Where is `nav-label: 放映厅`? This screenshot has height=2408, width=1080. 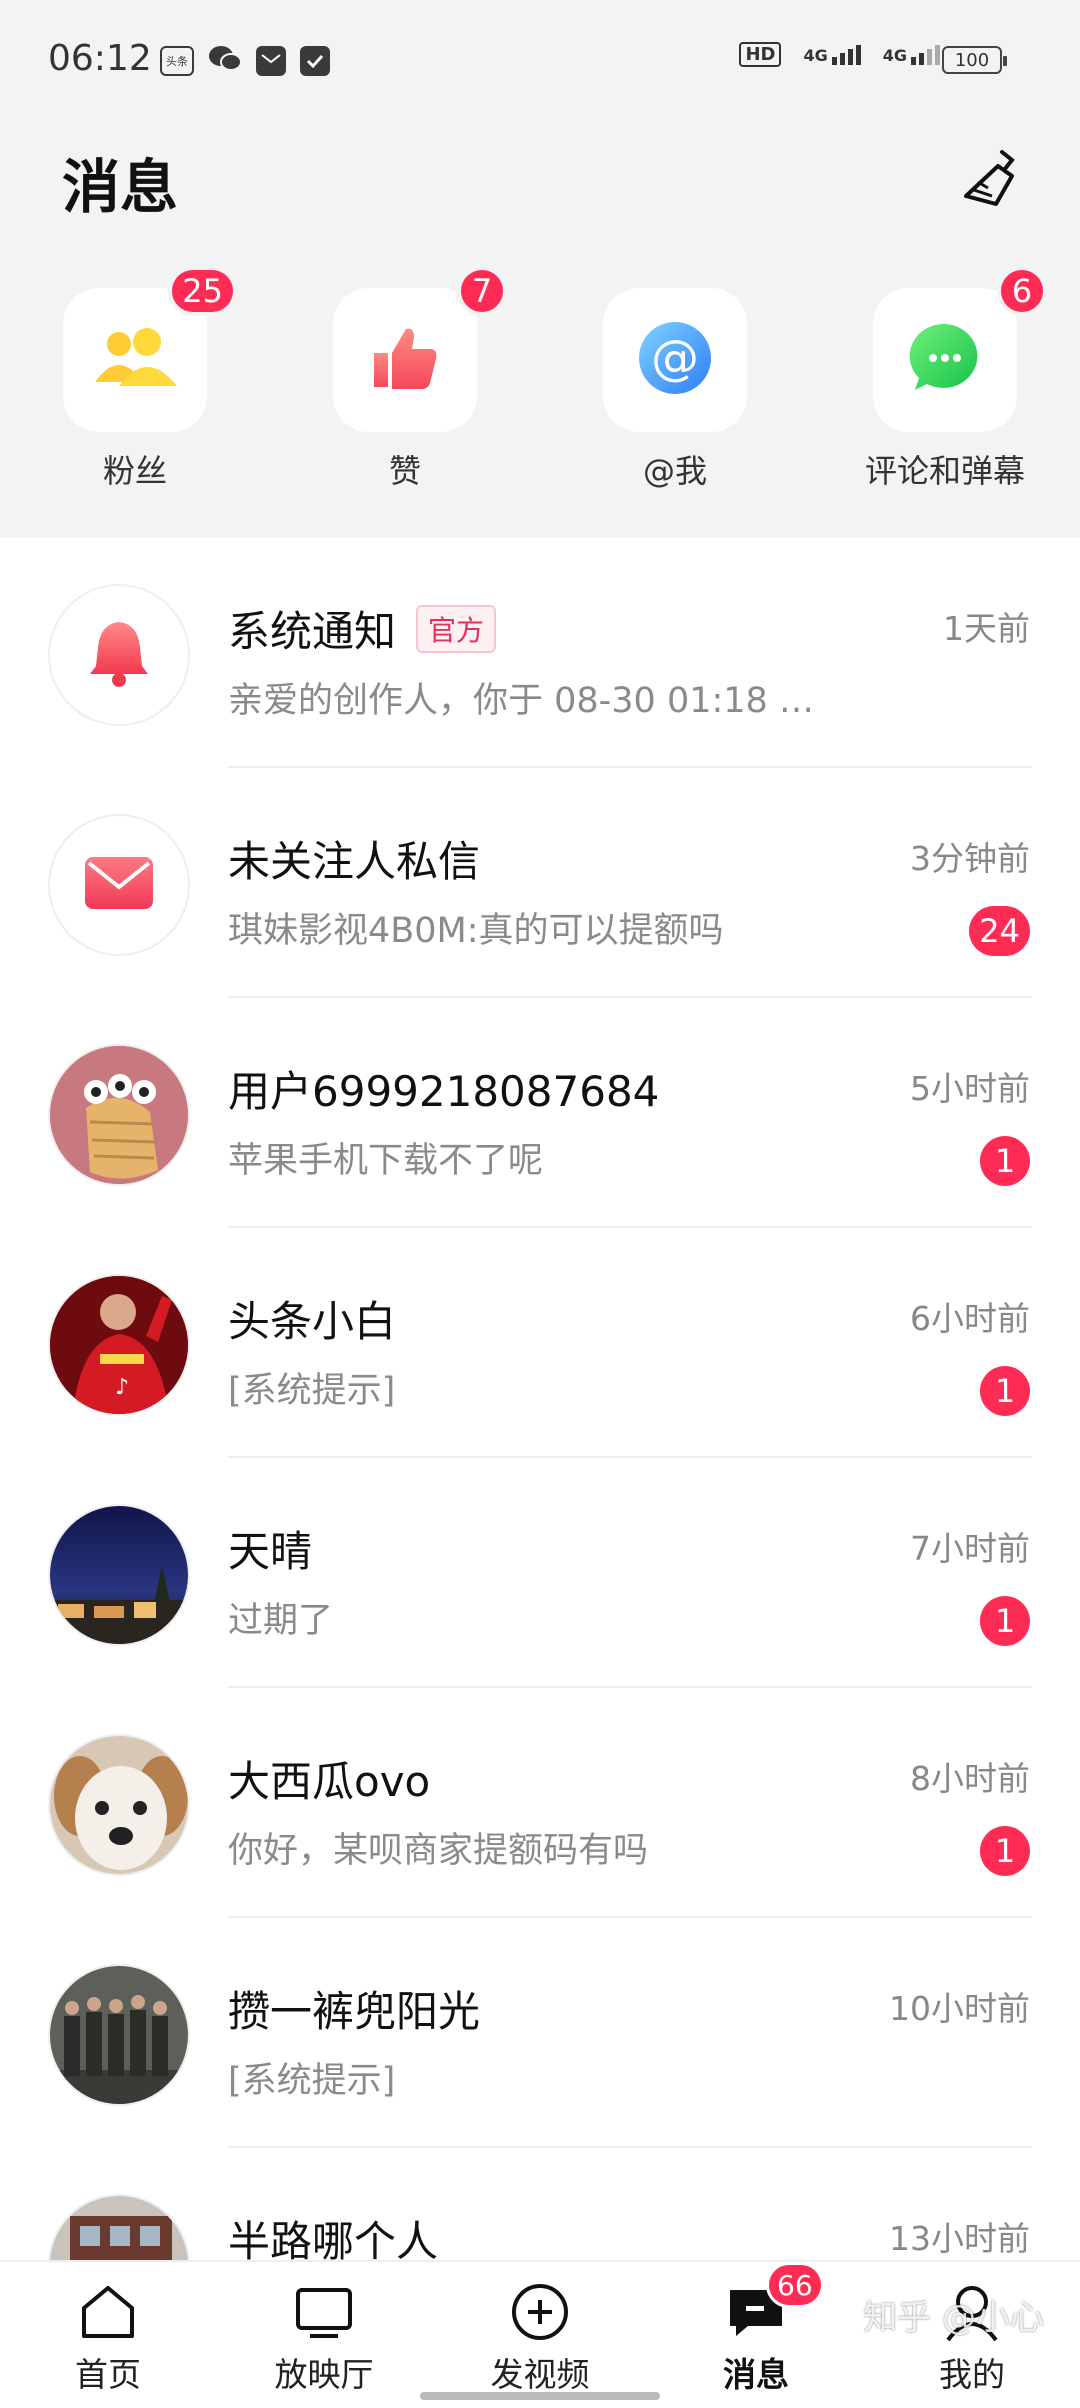 nav-label: 放映厅 is located at coordinates (324, 2374).